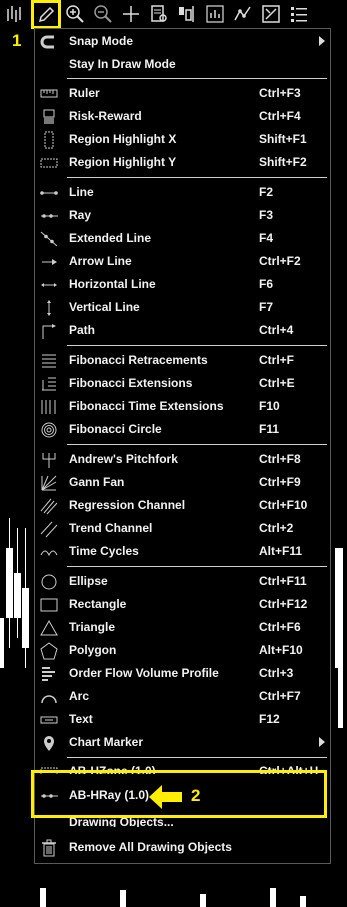  Describe the element at coordinates (49, 529) in the screenshot. I see `trend-channel-icon` at that location.